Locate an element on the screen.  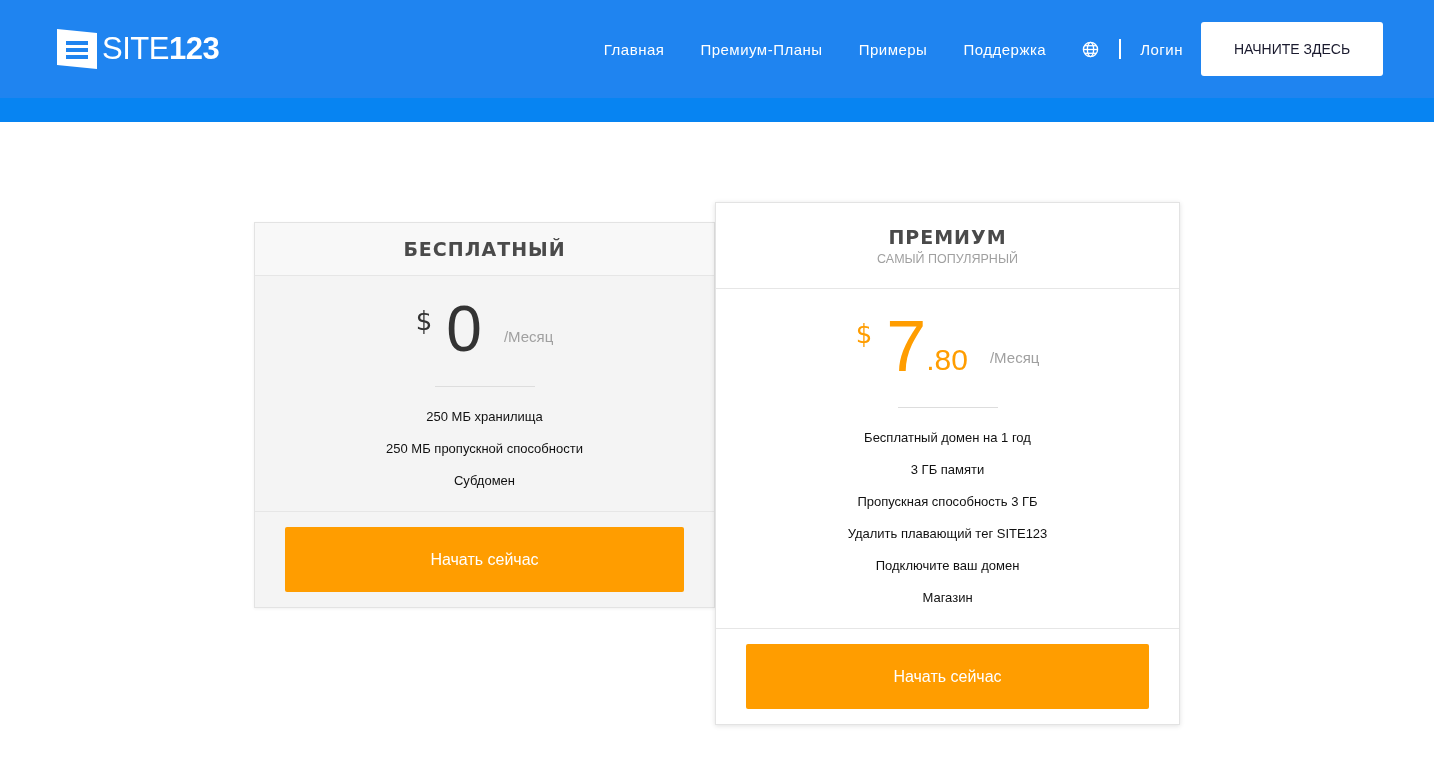
logo-text: SITE123 is located at coordinates (161, 49).